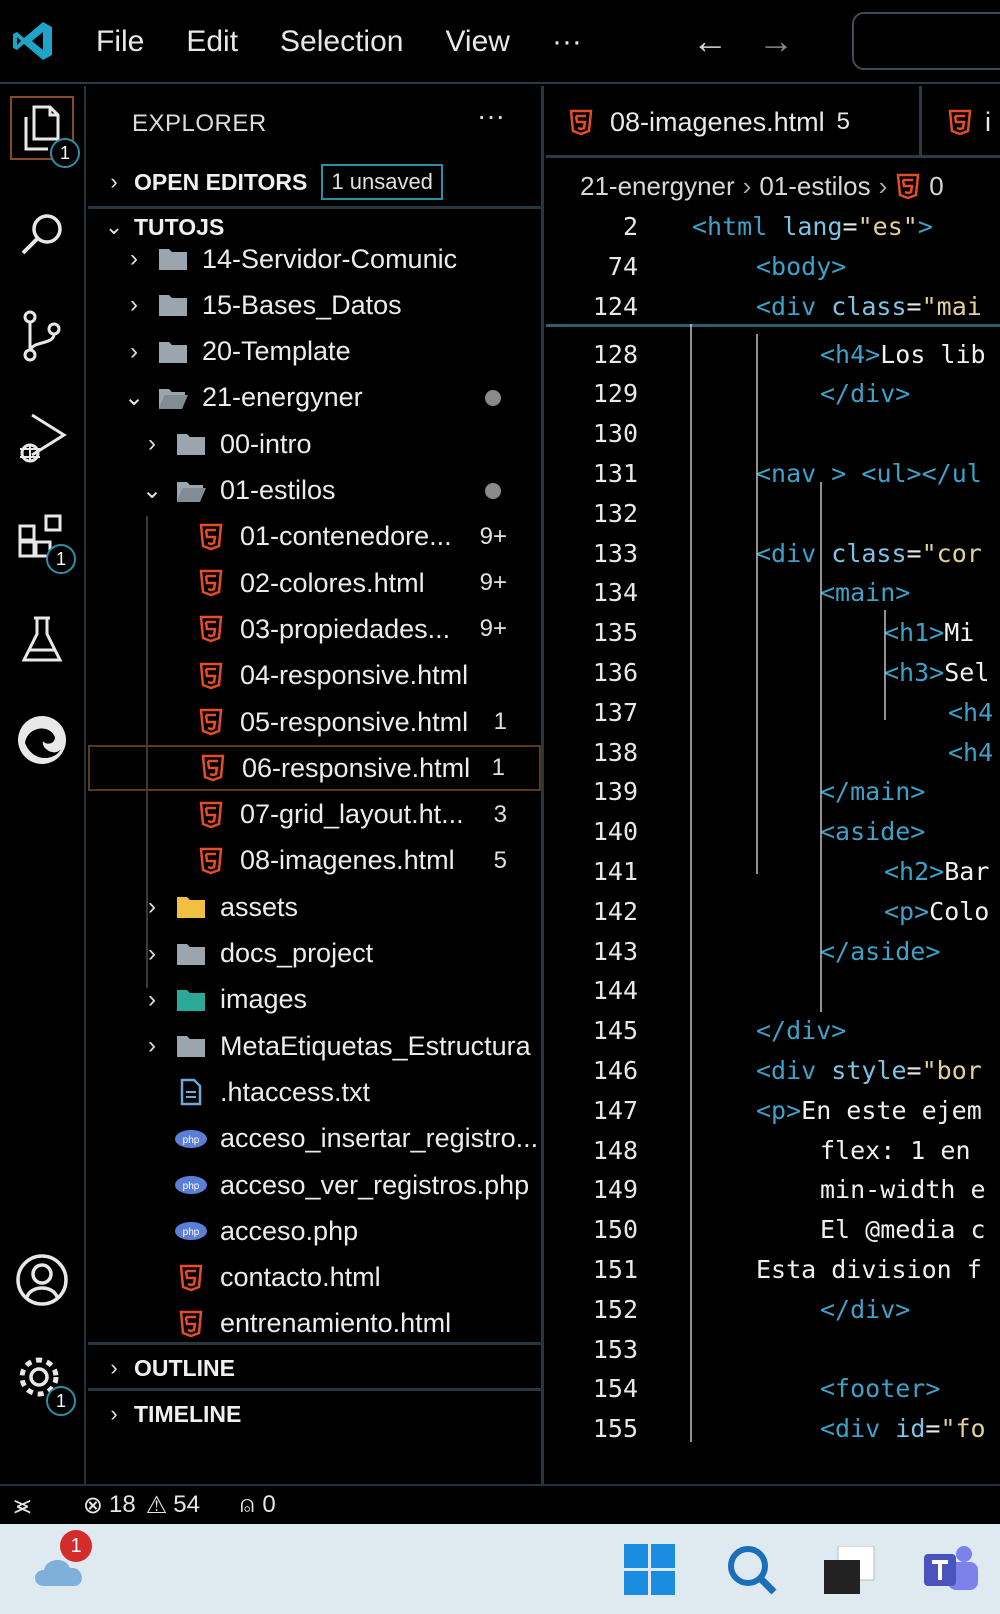 The width and height of the screenshot is (1000, 1614). I want to click on breadcrumb-item: 0, so click(936, 186).